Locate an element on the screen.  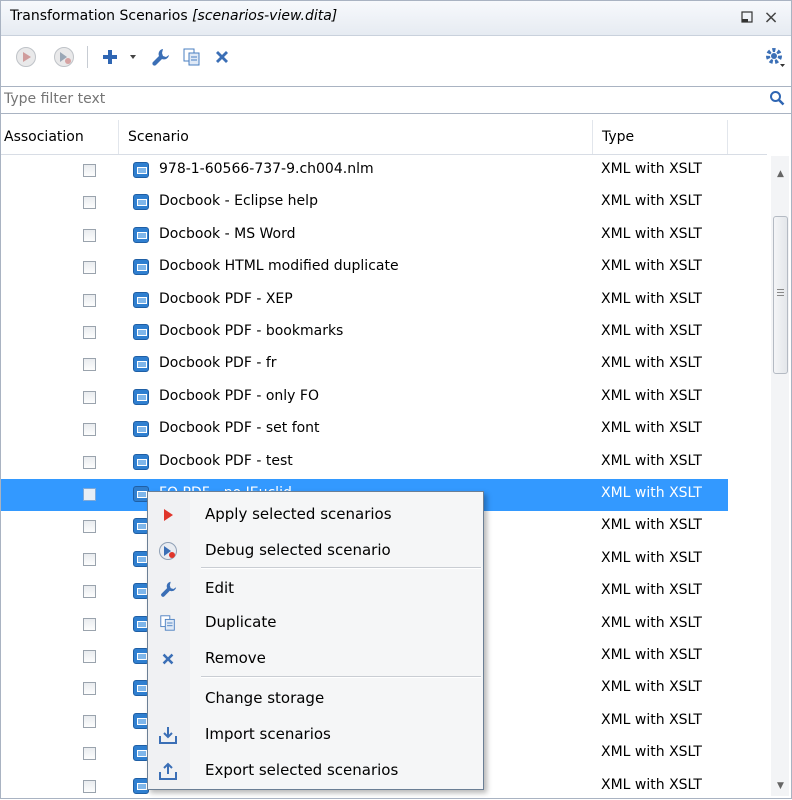
menu-item-debug-selected-scenario: Debug selected scenario is located at coordinates (315, 550).